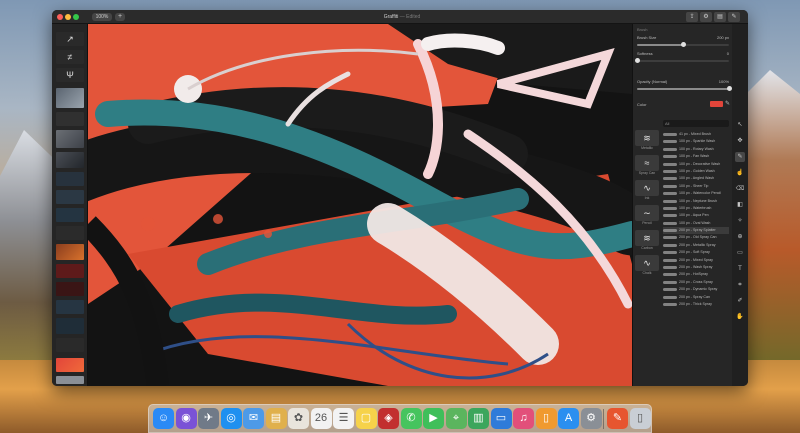 The image size is (800, 433). What do you see at coordinates (186, 418) in the screenshot?
I see `siri-icon: ◉` at bounding box center [186, 418].